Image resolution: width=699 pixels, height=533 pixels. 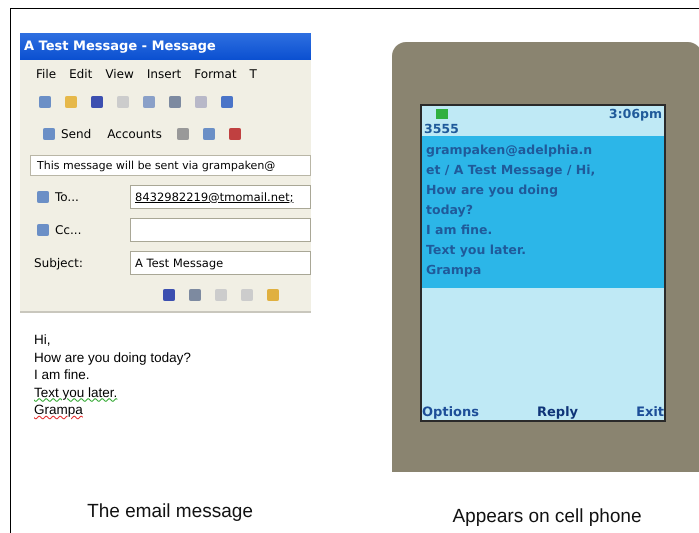 I want to click on body-line: How are you doing today?, so click(x=112, y=357).